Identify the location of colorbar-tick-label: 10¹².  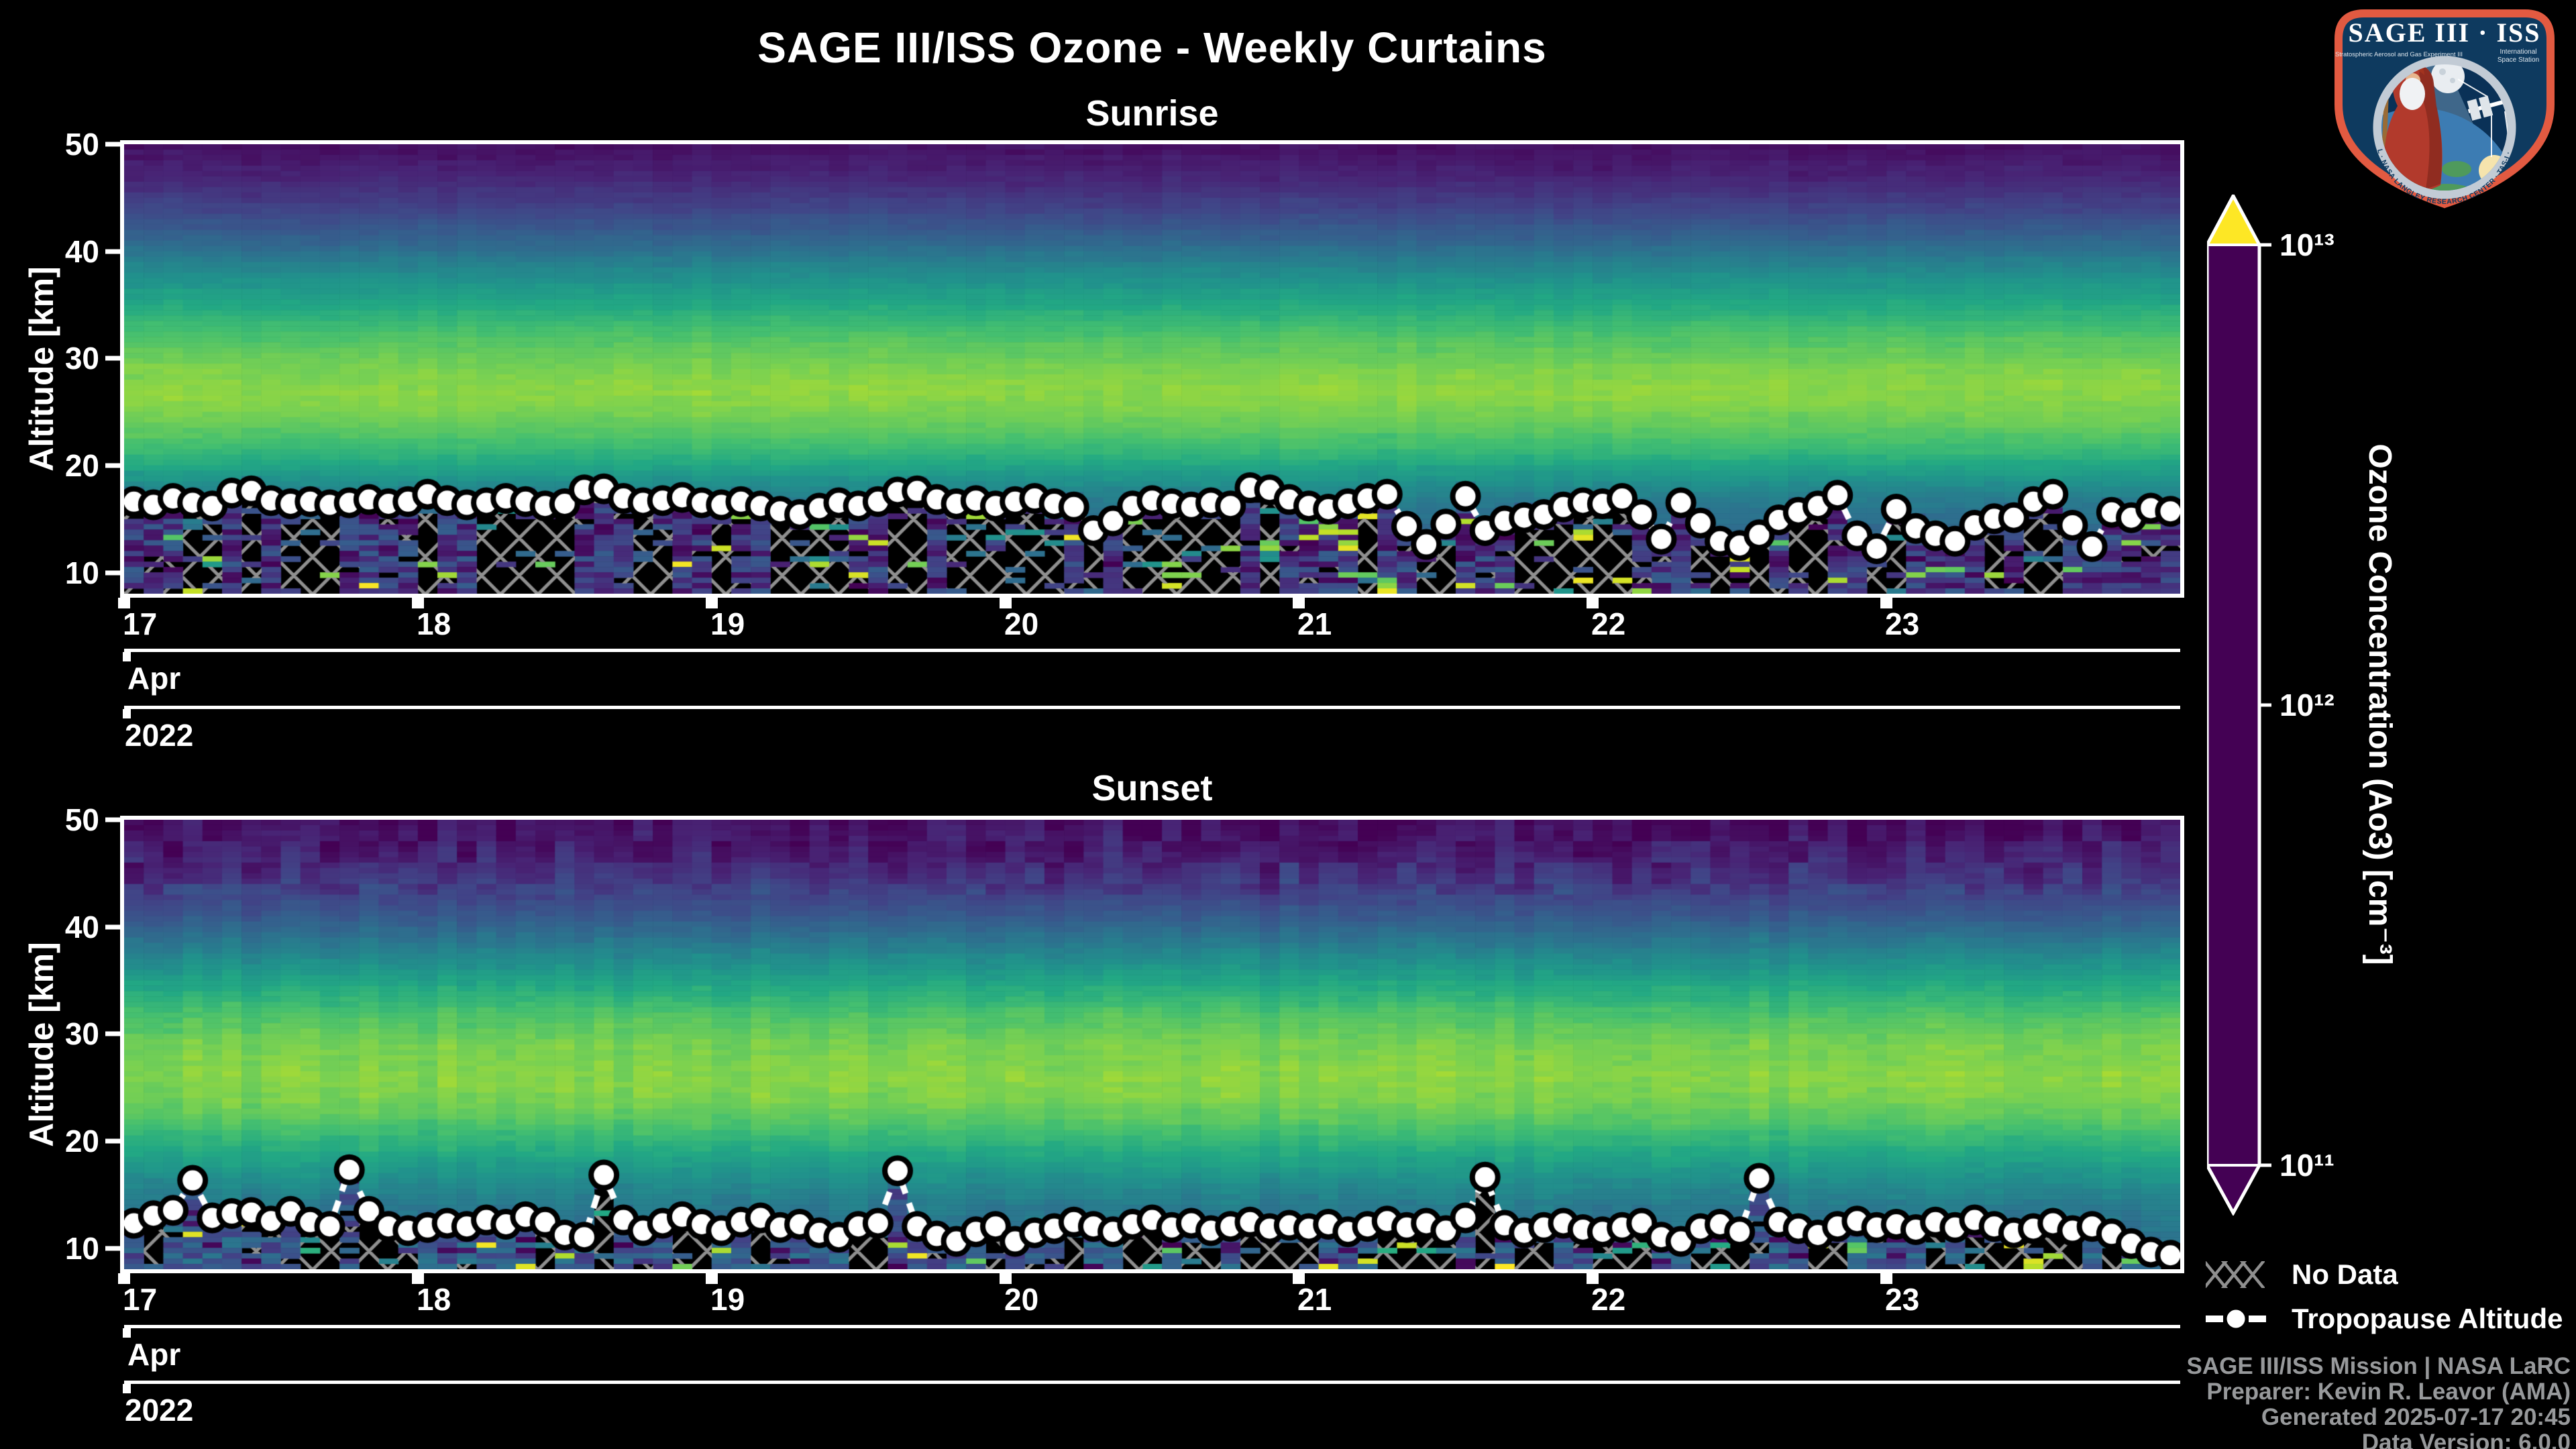
(2306, 705).